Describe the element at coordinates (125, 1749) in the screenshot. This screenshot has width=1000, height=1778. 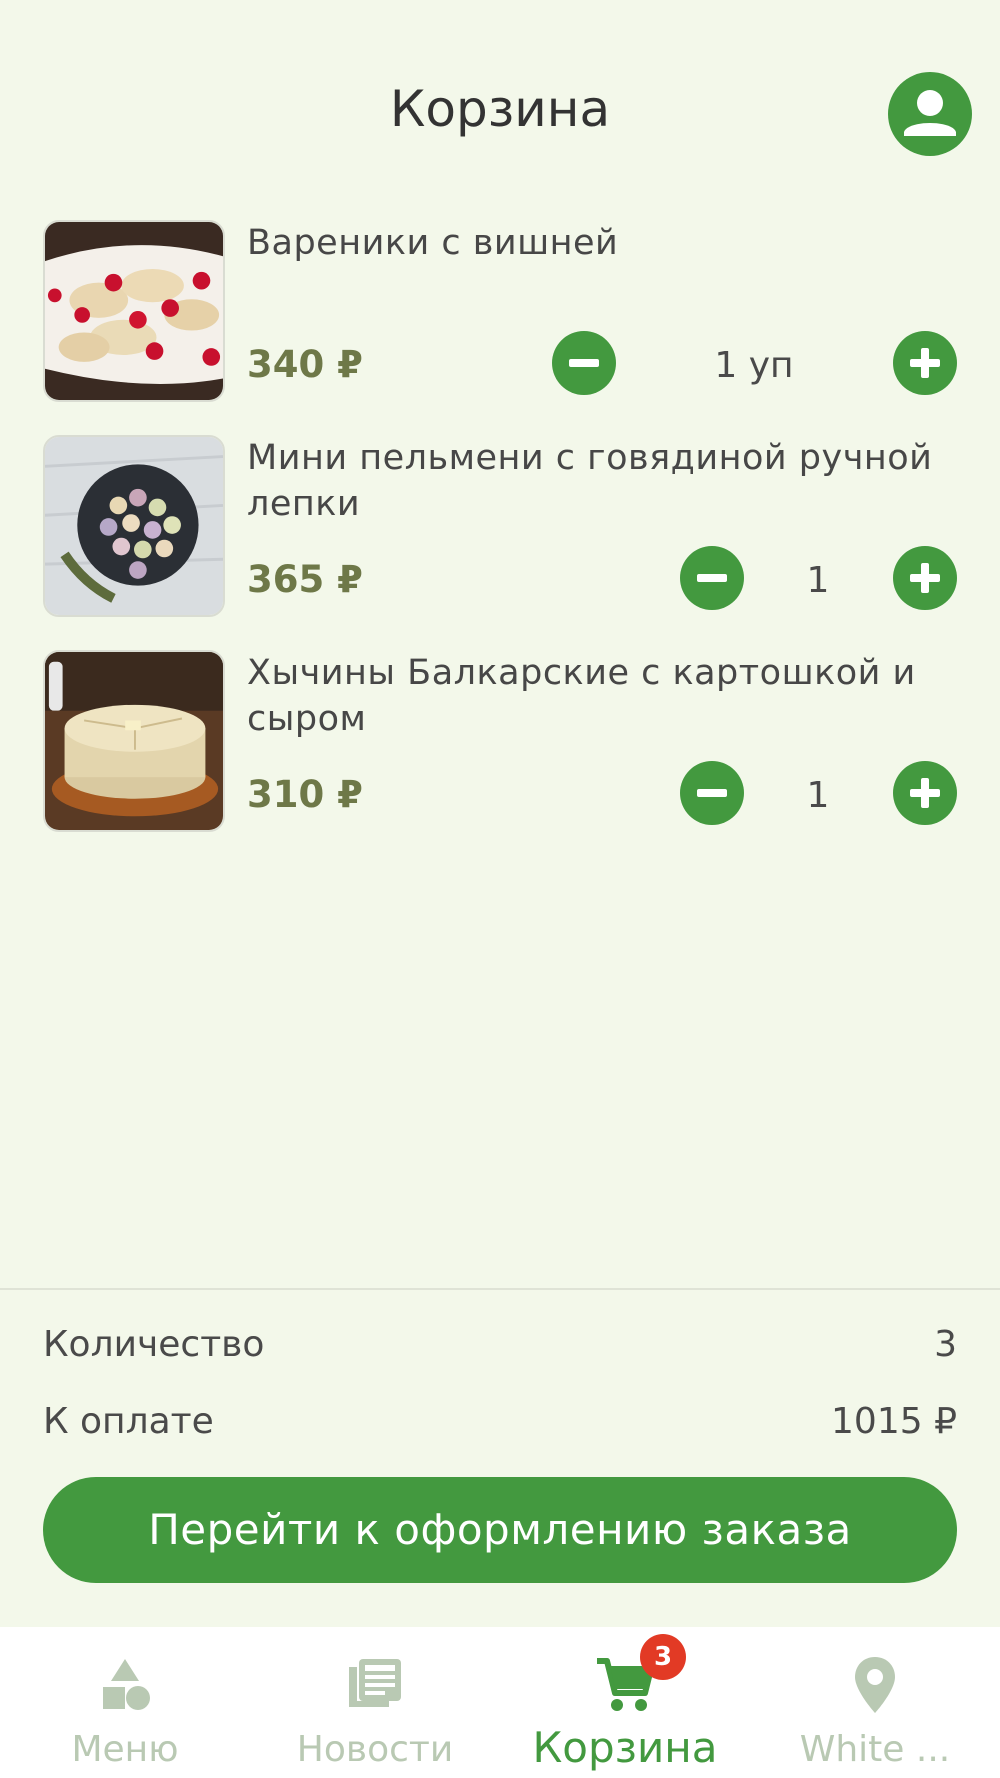
I see `tab-label: Меню` at that location.